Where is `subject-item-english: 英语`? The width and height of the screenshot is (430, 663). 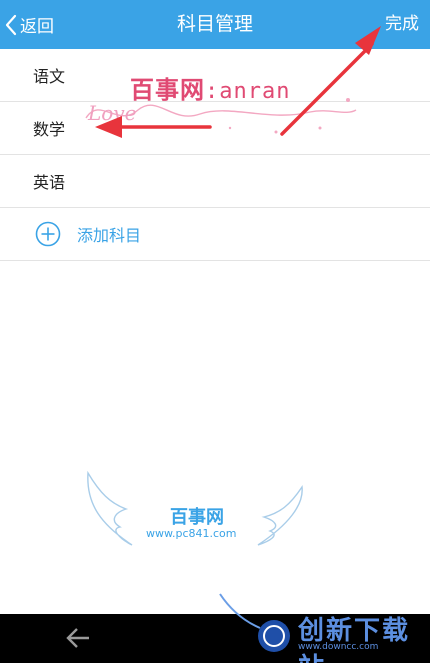
subject-item-english: 英语 is located at coordinates (215, 181).